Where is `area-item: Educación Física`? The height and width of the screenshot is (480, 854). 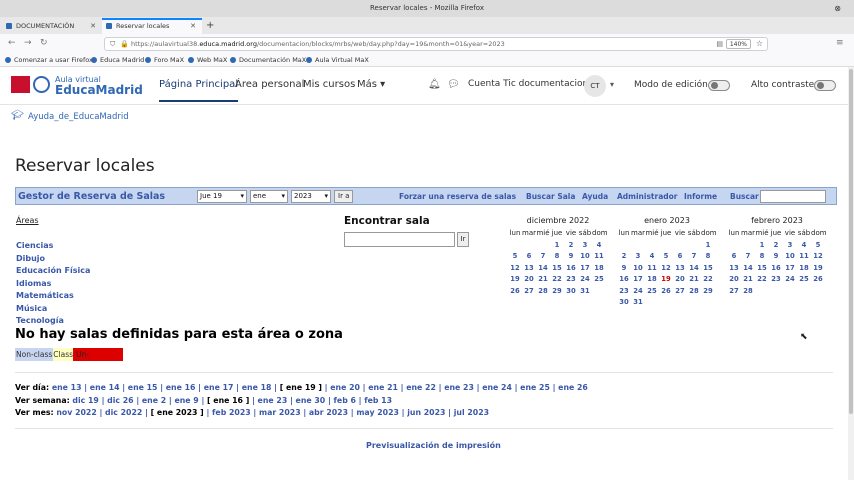
area-item: Educación Física is located at coordinates (53, 270).